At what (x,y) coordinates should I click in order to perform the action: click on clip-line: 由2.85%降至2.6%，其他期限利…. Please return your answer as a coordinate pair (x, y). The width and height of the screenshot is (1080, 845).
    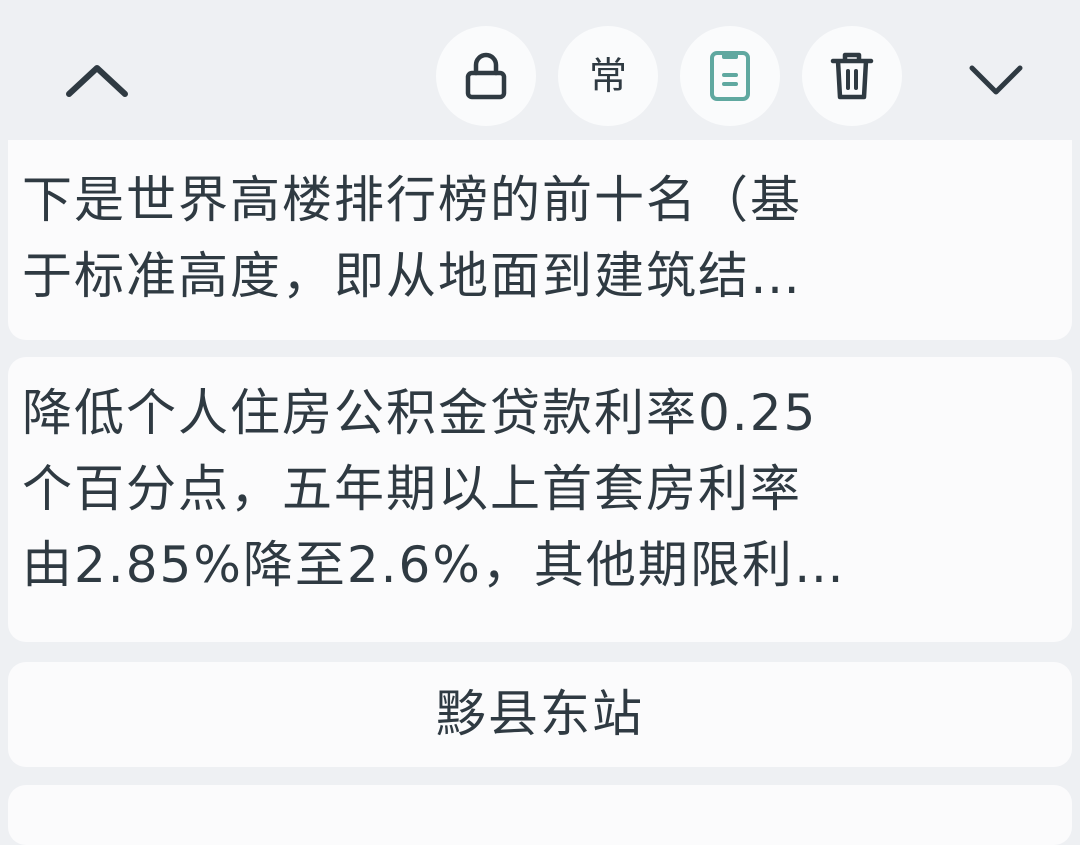
    Looking at the image, I should click on (434, 565).